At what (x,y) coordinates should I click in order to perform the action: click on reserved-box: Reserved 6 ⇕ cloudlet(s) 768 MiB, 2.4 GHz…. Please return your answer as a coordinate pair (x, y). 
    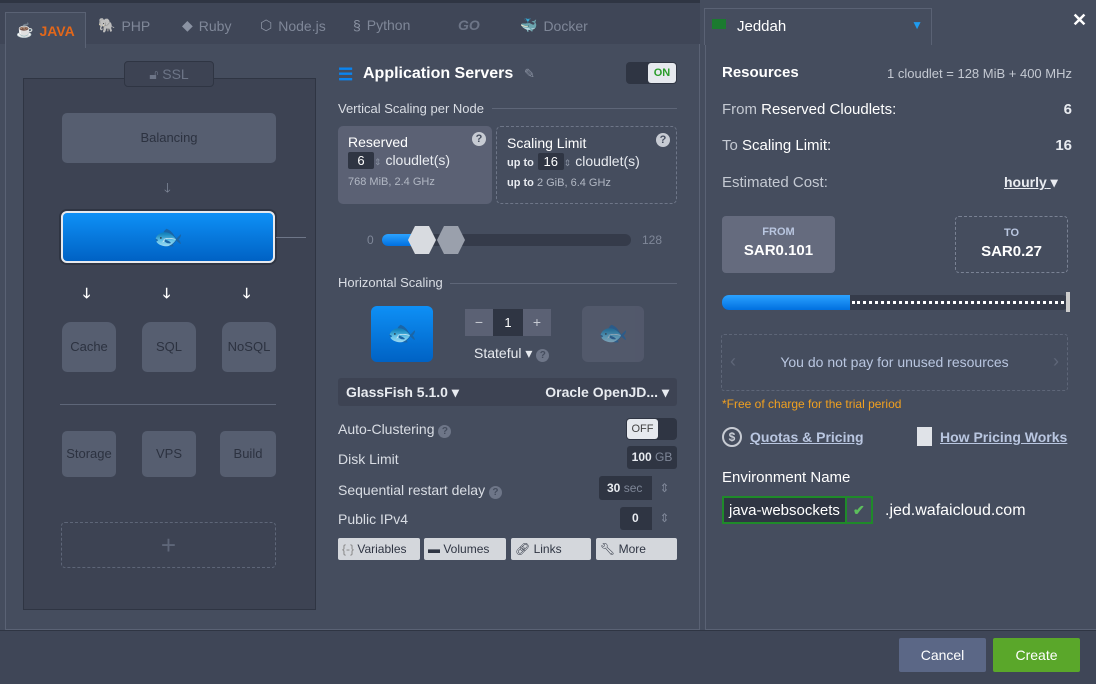
    Looking at the image, I should click on (415, 165).